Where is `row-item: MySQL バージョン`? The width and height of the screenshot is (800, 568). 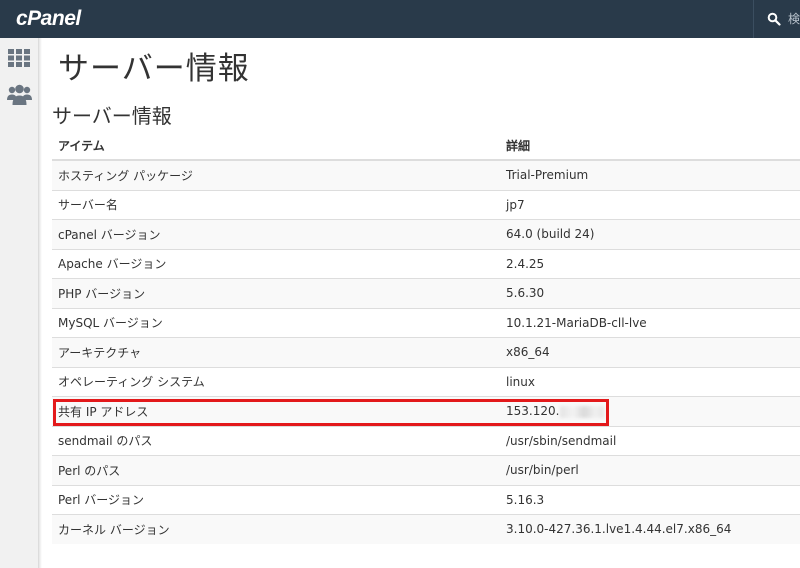 row-item: MySQL バージョン is located at coordinates (276, 322).